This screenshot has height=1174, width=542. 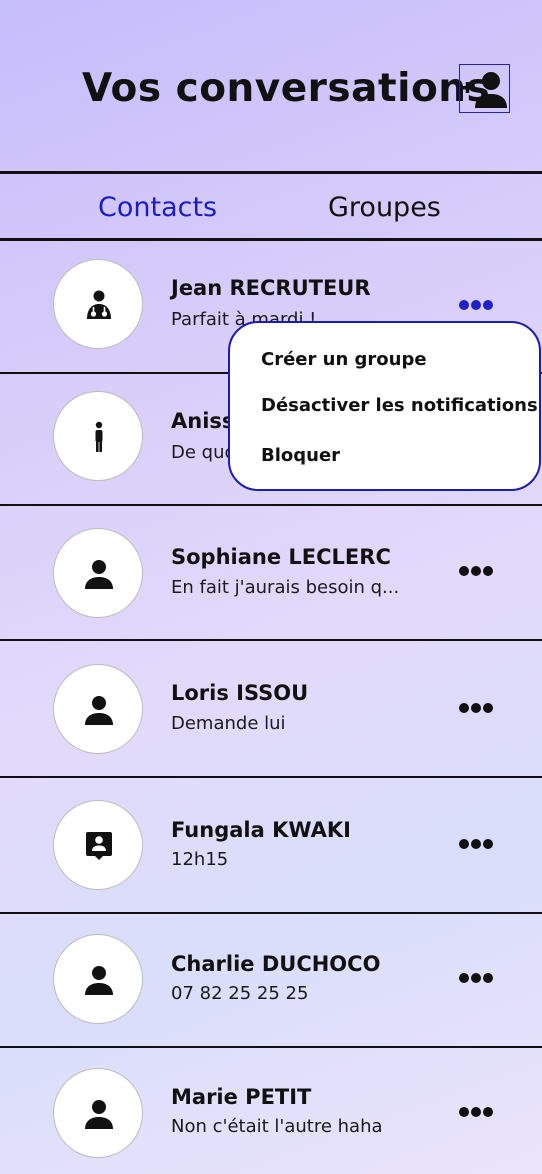 I want to click on list-item: Marie PETIT Non c'était l'autre haha, so click(x=271, y=1111).